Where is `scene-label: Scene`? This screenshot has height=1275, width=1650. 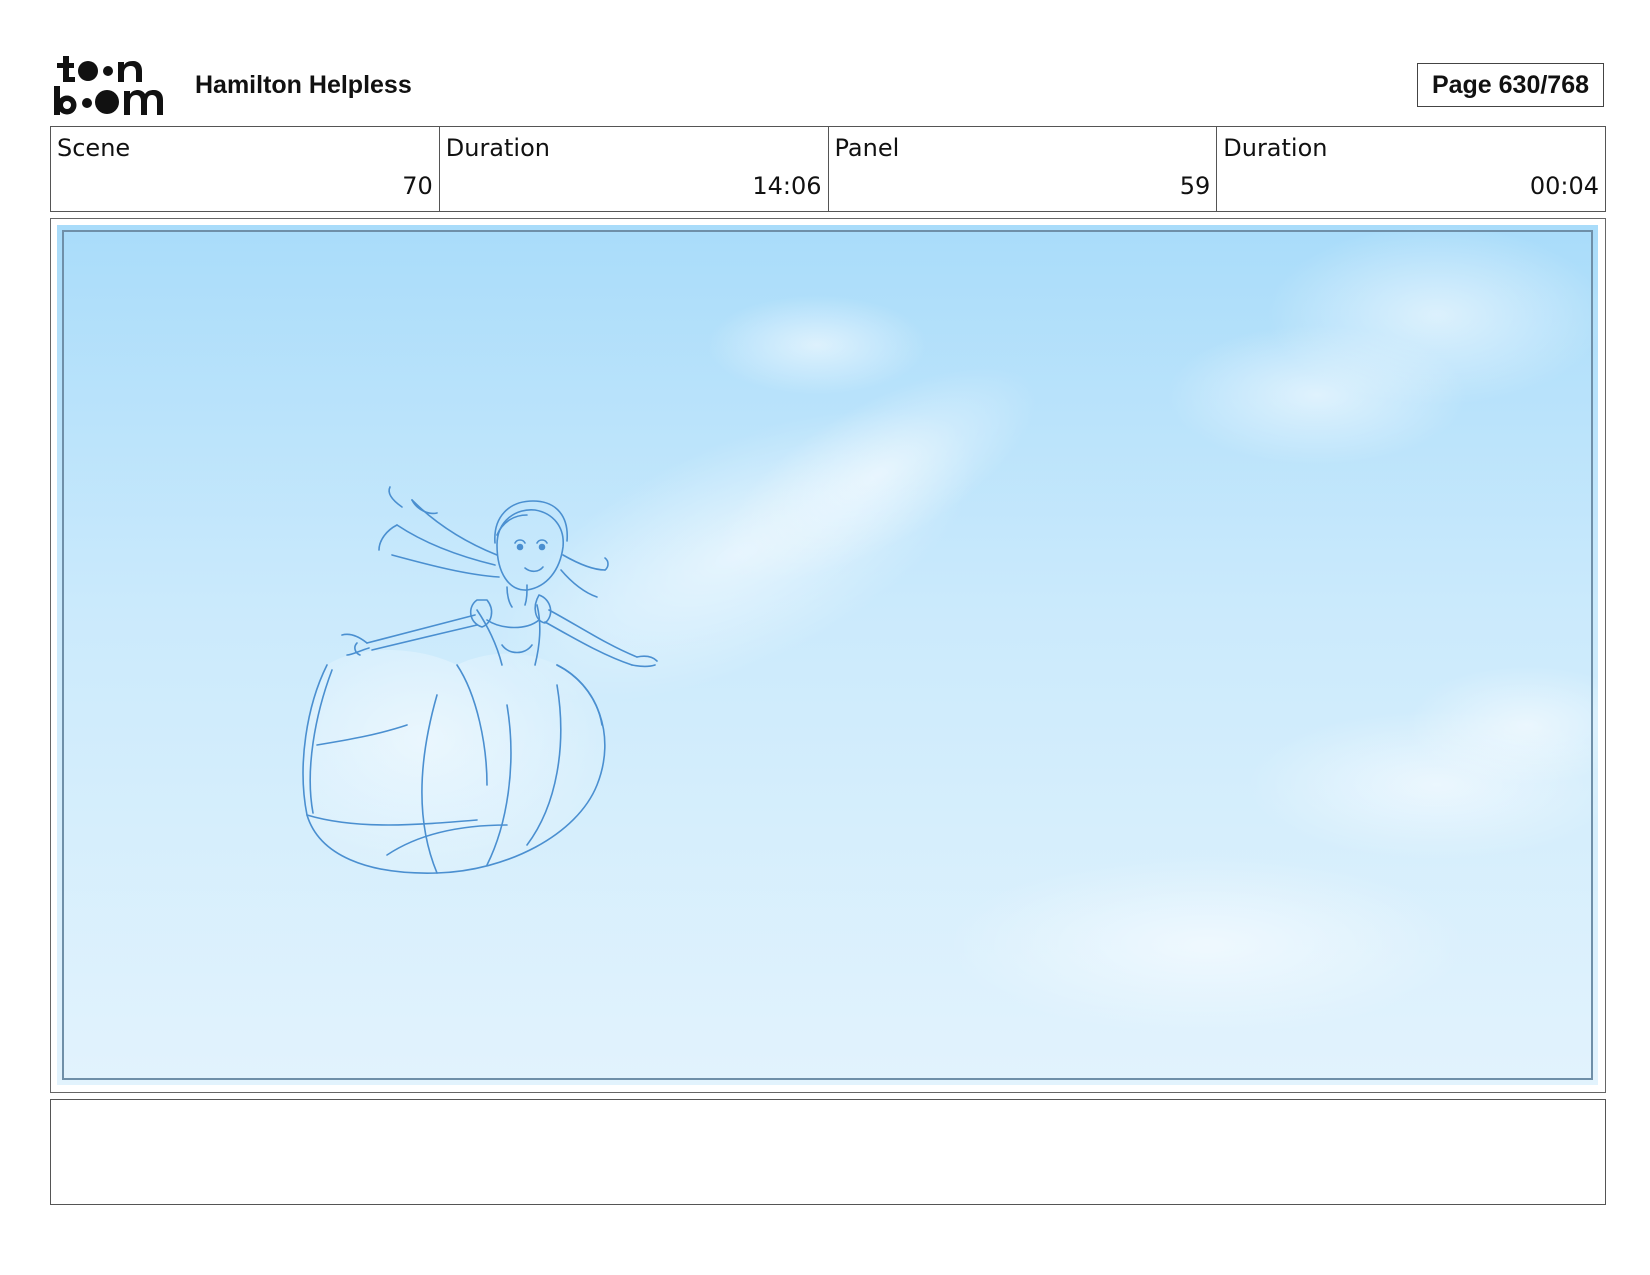 scene-label: Scene is located at coordinates (94, 148).